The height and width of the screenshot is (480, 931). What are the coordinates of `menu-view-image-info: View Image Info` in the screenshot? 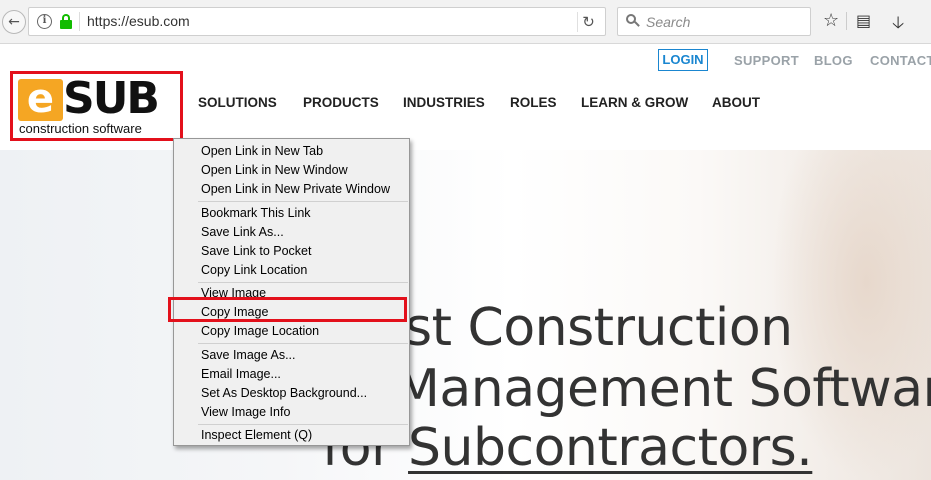 It's located at (245, 412).